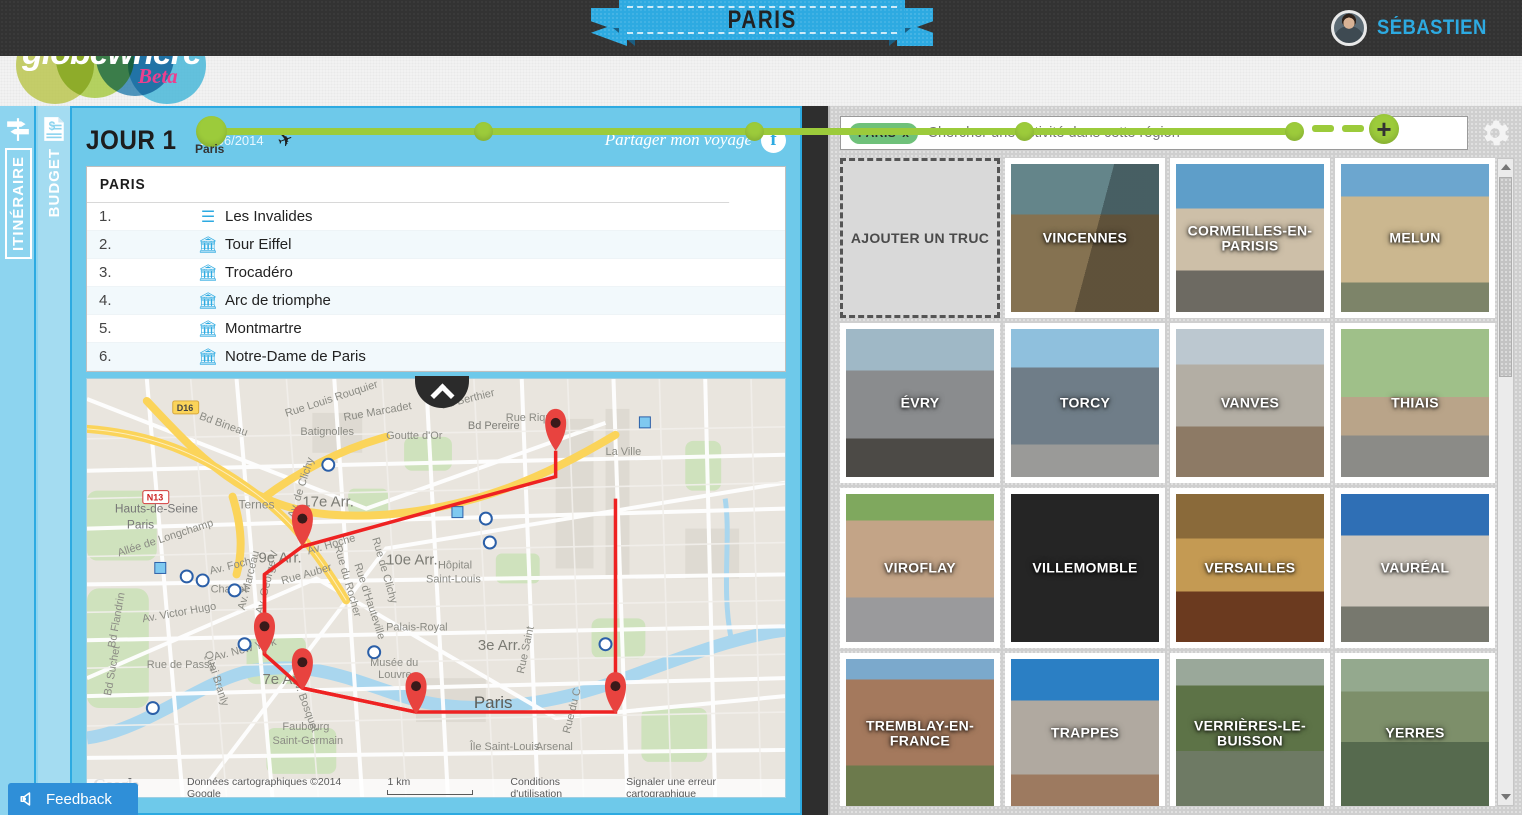  Describe the element at coordinates (259, 272) in the screenshot. I see `list-item-label: Trocadéro` at that location.